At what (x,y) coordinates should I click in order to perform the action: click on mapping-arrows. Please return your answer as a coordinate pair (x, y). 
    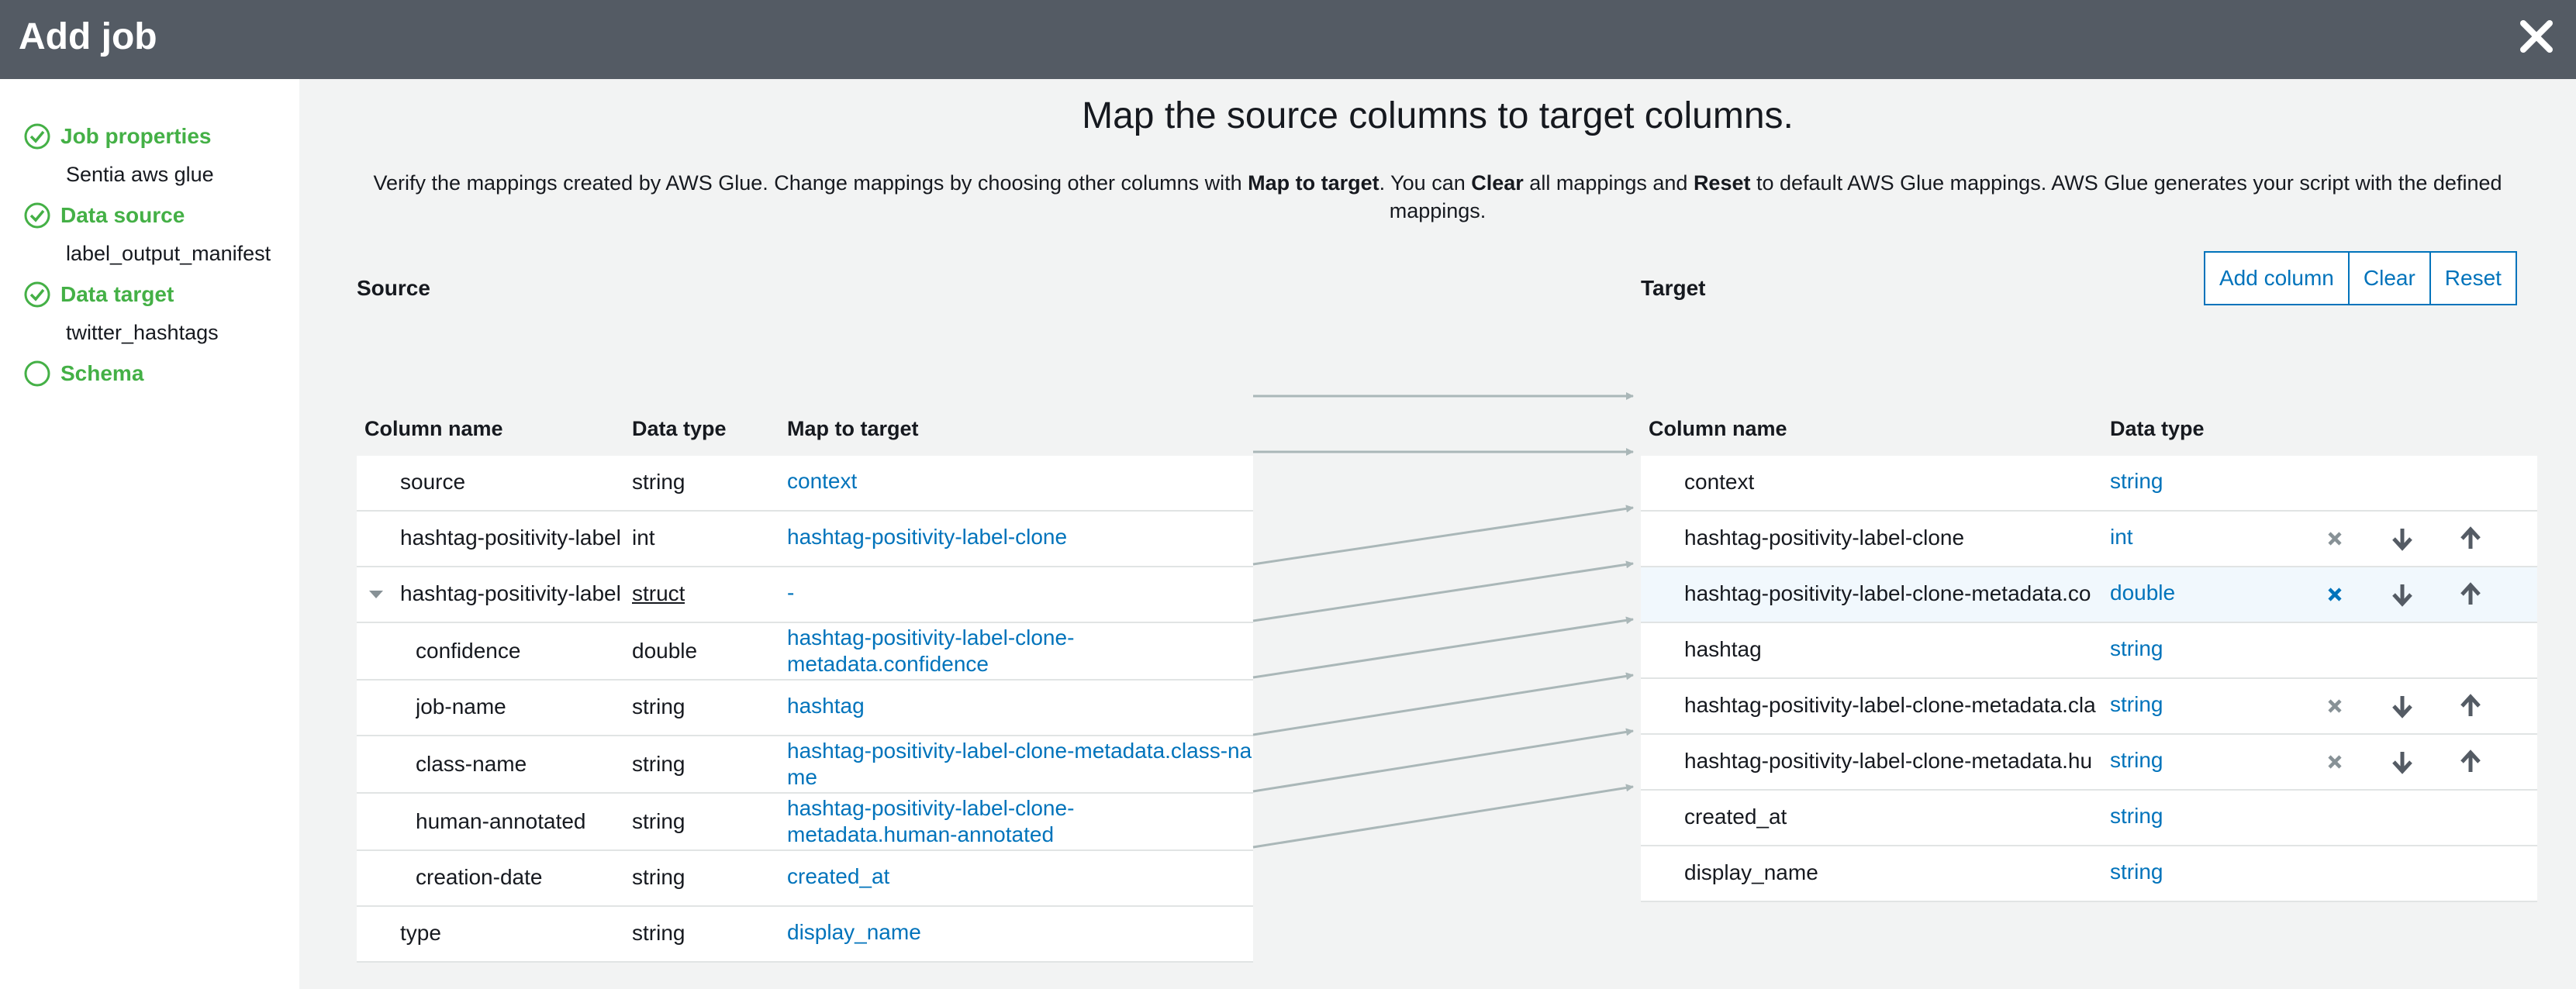
    Looking at the image, I should click on (1443, 621).